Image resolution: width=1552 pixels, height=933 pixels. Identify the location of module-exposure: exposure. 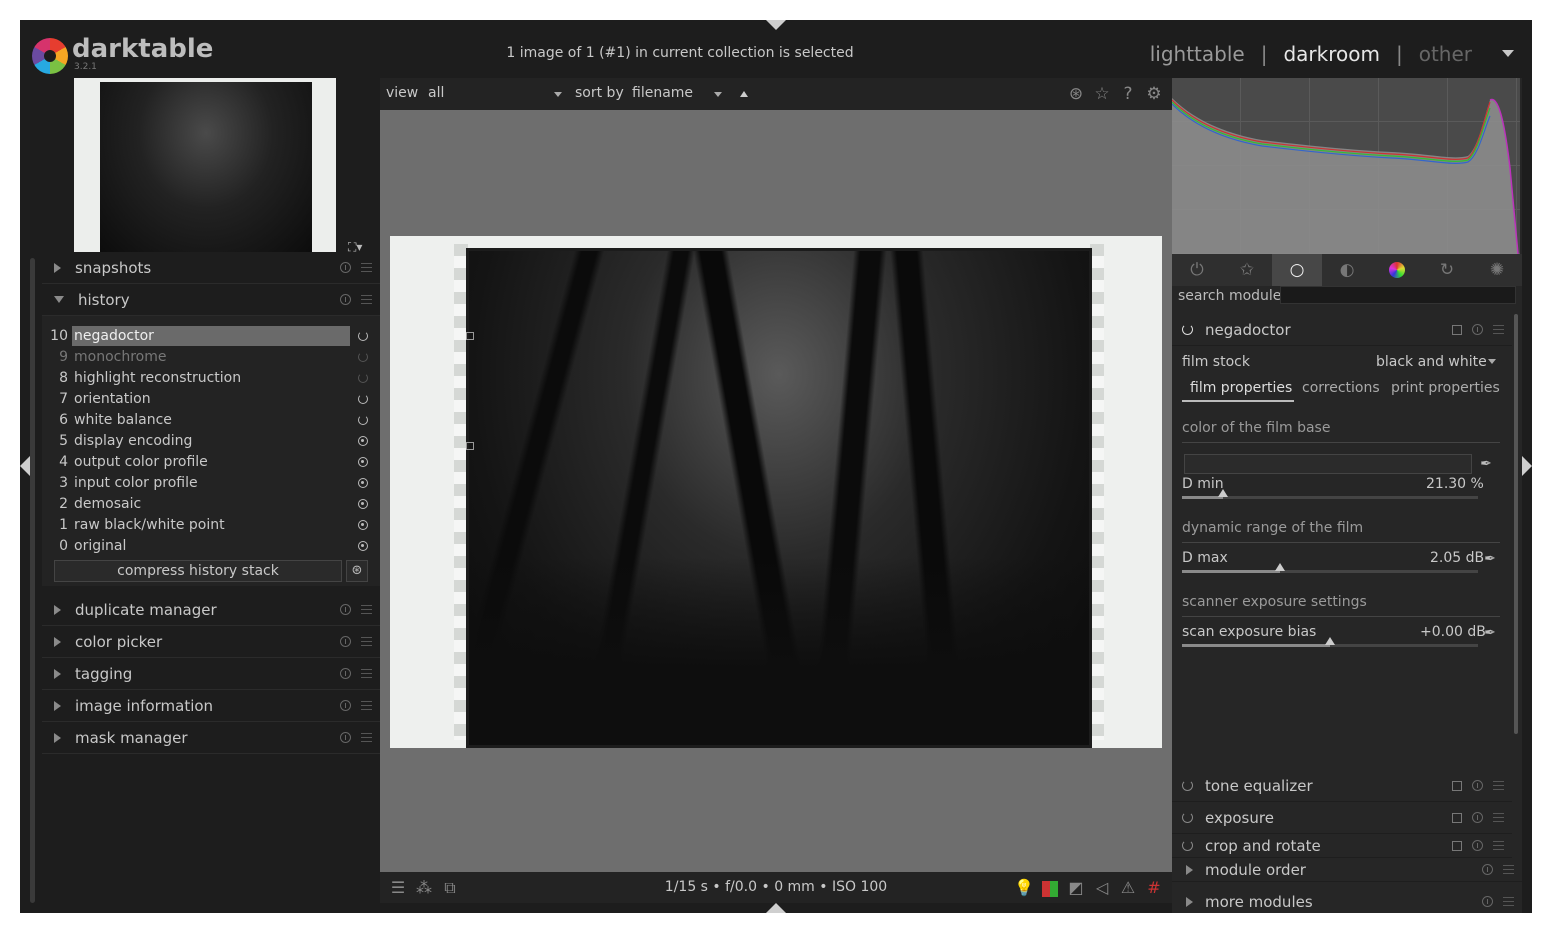
(1342, 818).